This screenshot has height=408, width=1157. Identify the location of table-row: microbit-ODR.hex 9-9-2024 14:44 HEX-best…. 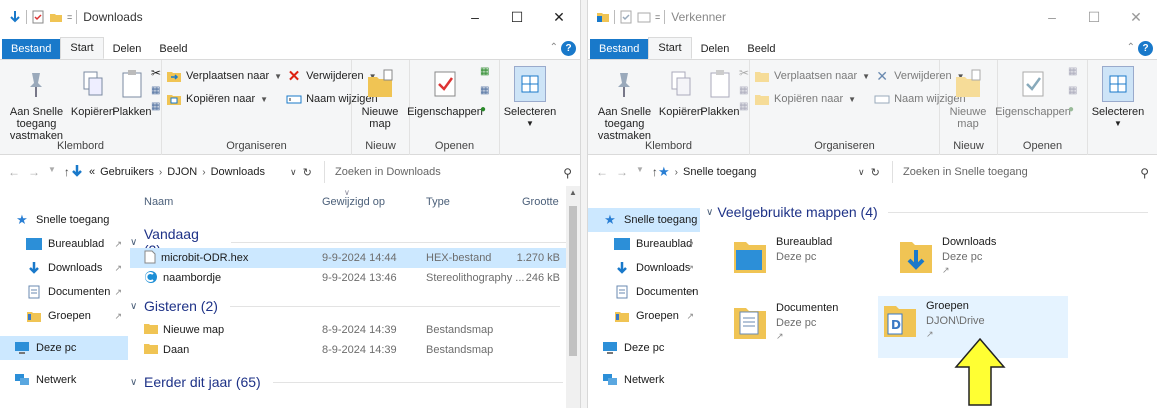
(348, 258).